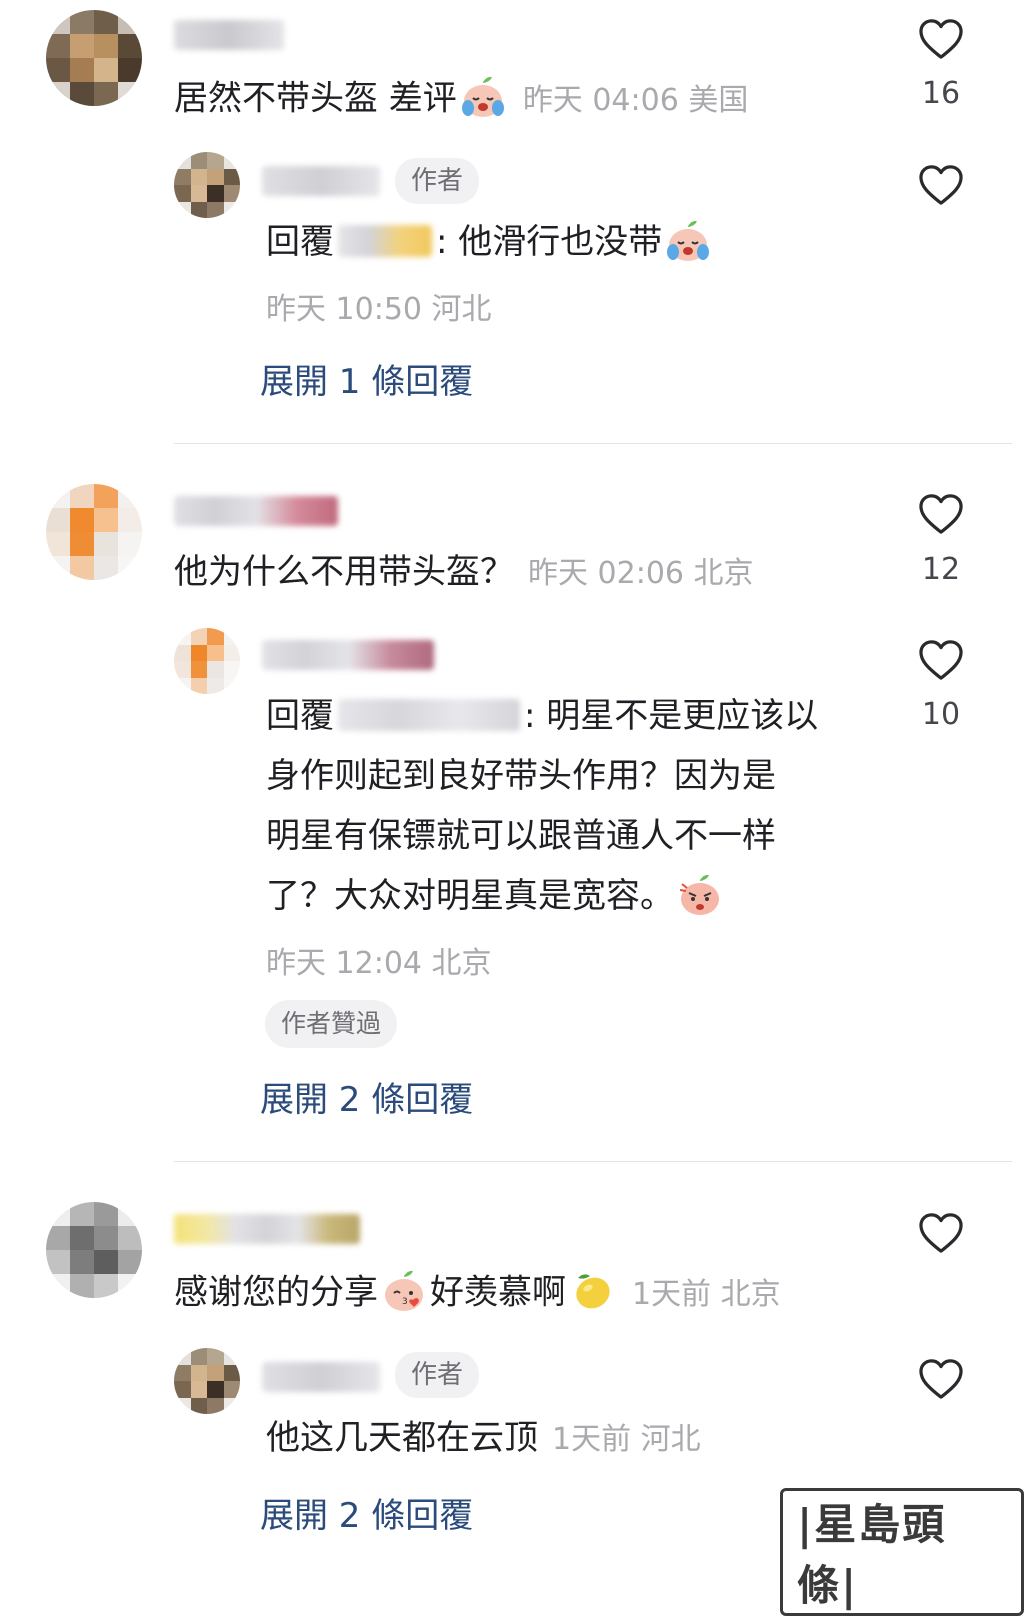  I want to click on kiss-peach-emoji-icon, so click(404, 1290).